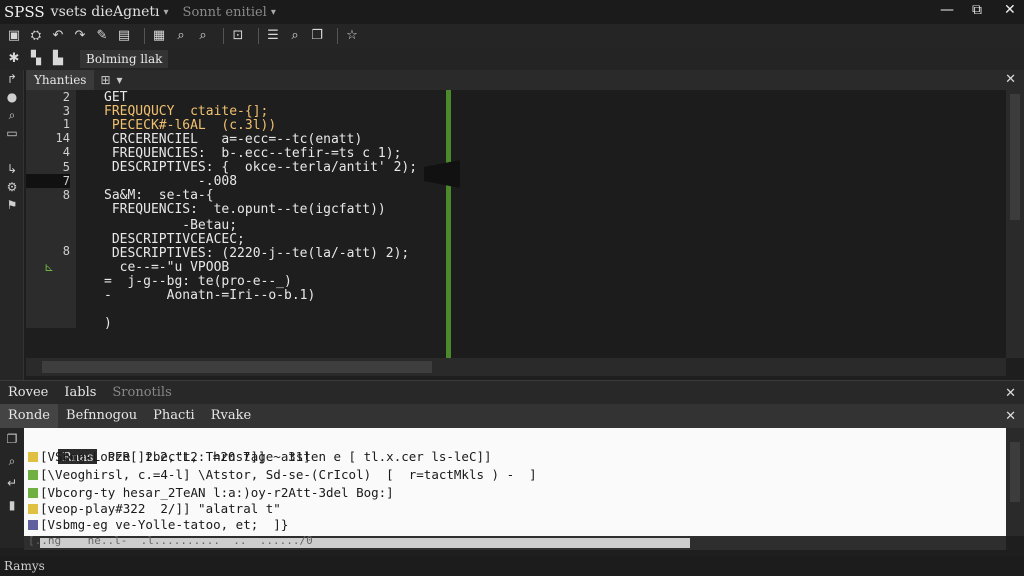 This screenshot has height=576, width=1024. I want to click on edit-icon: ✎, so click(102, 36).